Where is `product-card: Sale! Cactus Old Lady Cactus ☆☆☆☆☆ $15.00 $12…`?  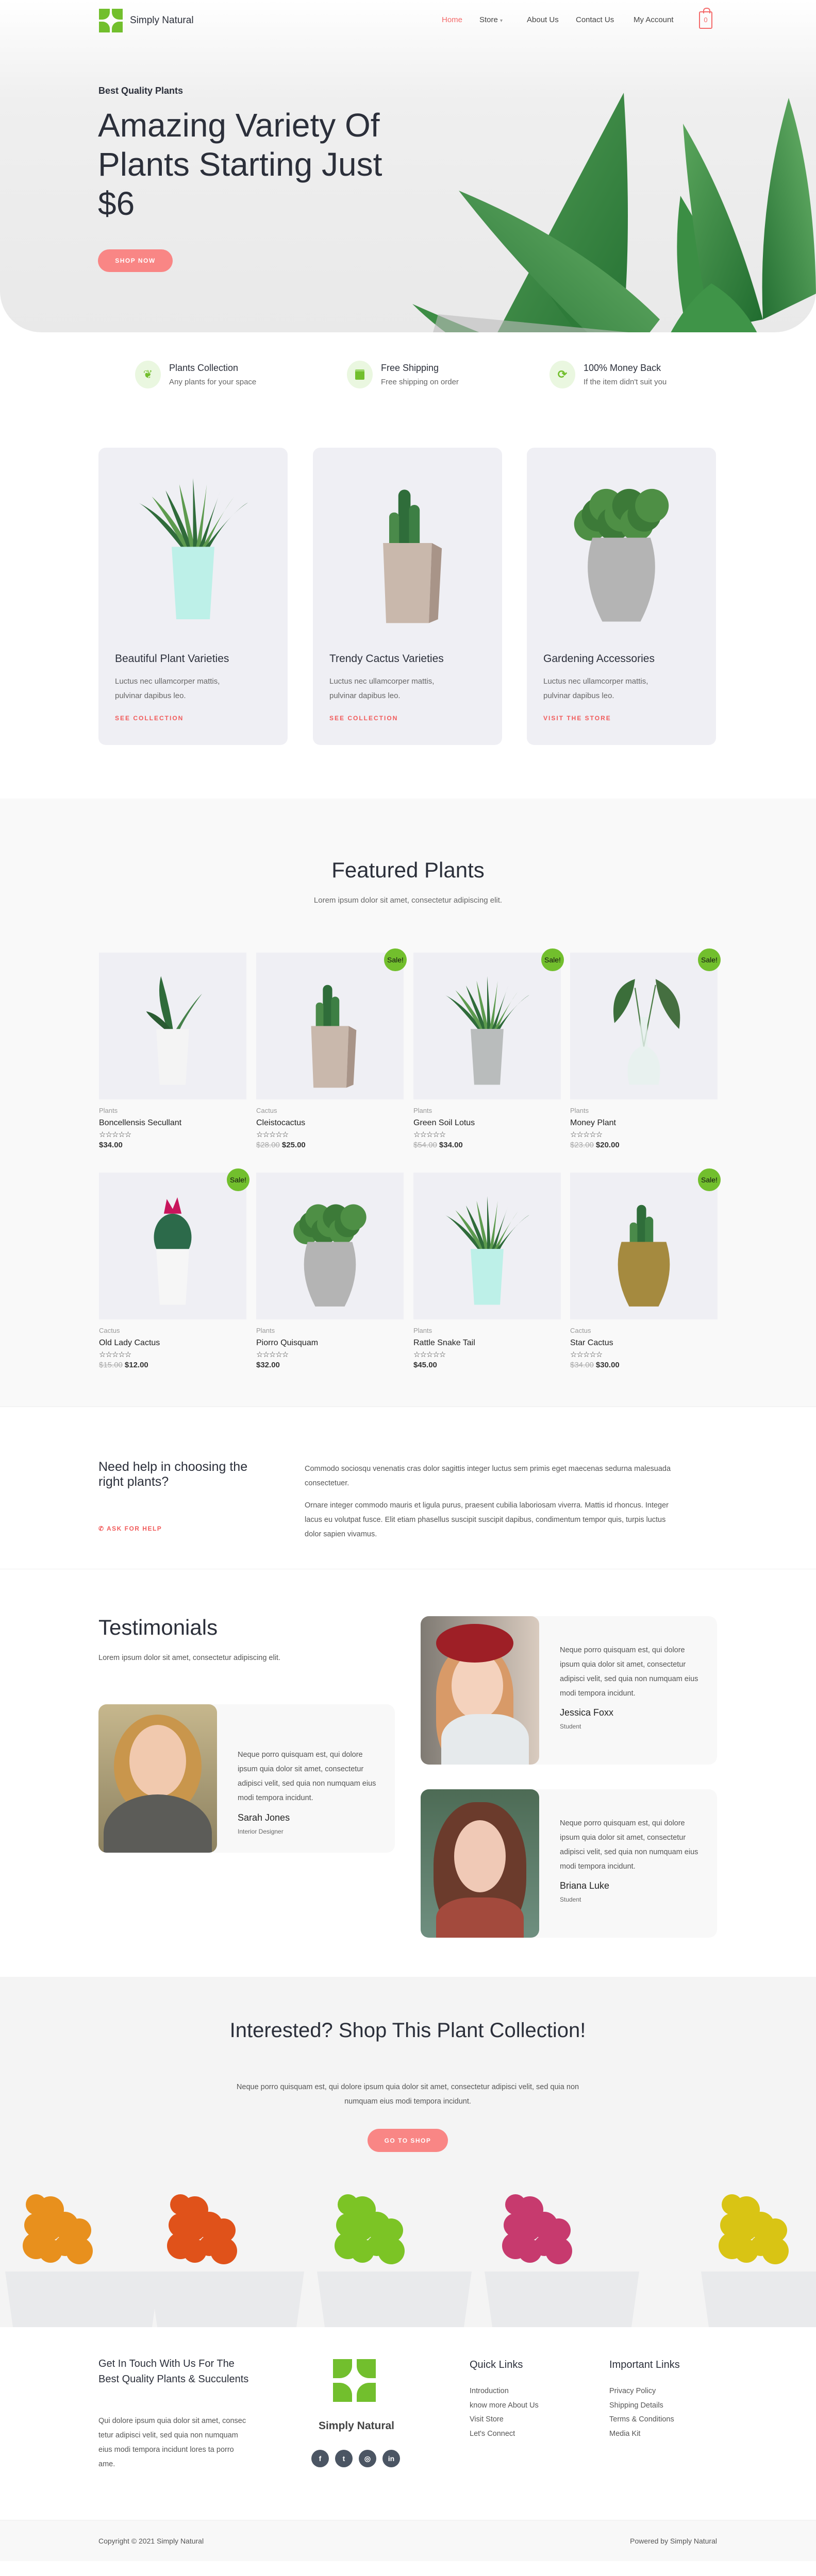
product-card: Sale! Cactus Old Lady Cactus ☆☆☆☆☆ $15.00 $12… is located at coordinates (174, 1268).